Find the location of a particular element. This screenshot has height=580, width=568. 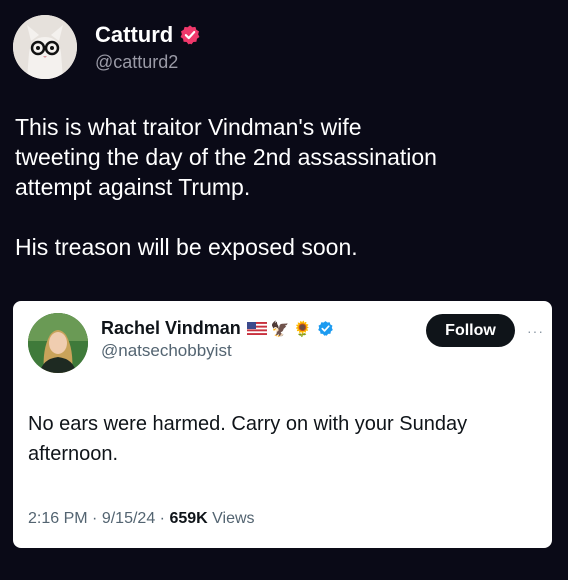

us-flag-icon is located at coordinates (256, 328).